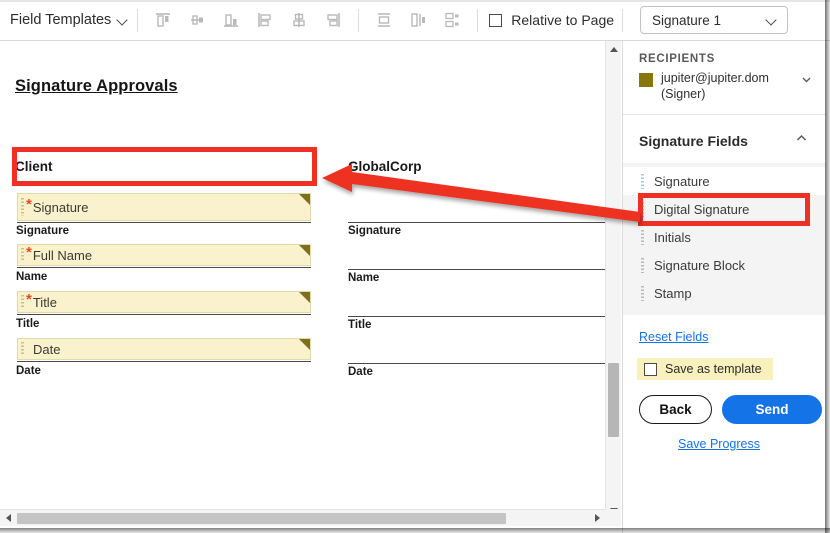 The height and width of the screenshot is (533, 830). Describe the element at coordinates (700, 265) in the screenshot. I see `field-item-label: Signature Block` at that location.